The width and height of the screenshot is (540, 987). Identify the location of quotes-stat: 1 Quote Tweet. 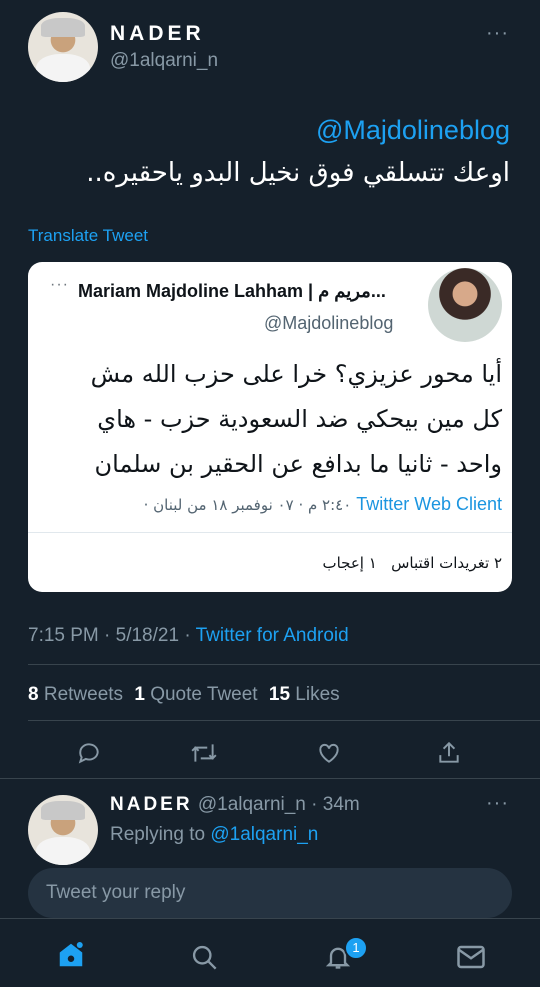
(195, 694).